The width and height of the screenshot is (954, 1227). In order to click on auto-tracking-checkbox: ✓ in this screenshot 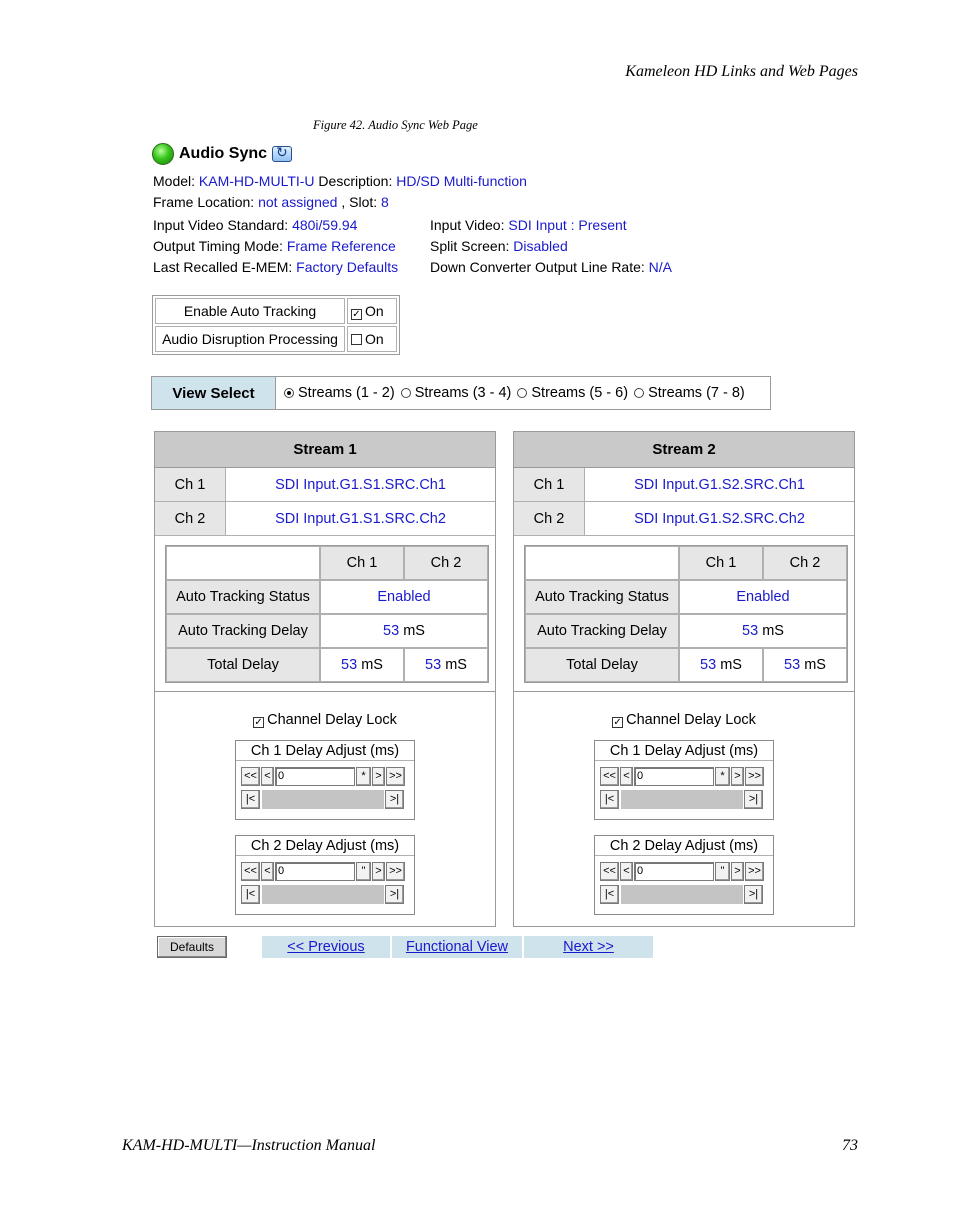, I will do `click(356, 314)`.